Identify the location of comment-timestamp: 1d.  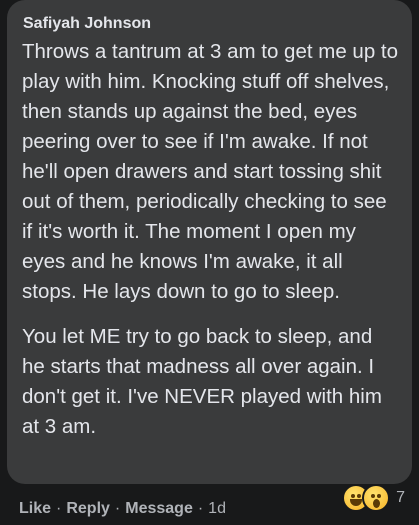
(217, 509).